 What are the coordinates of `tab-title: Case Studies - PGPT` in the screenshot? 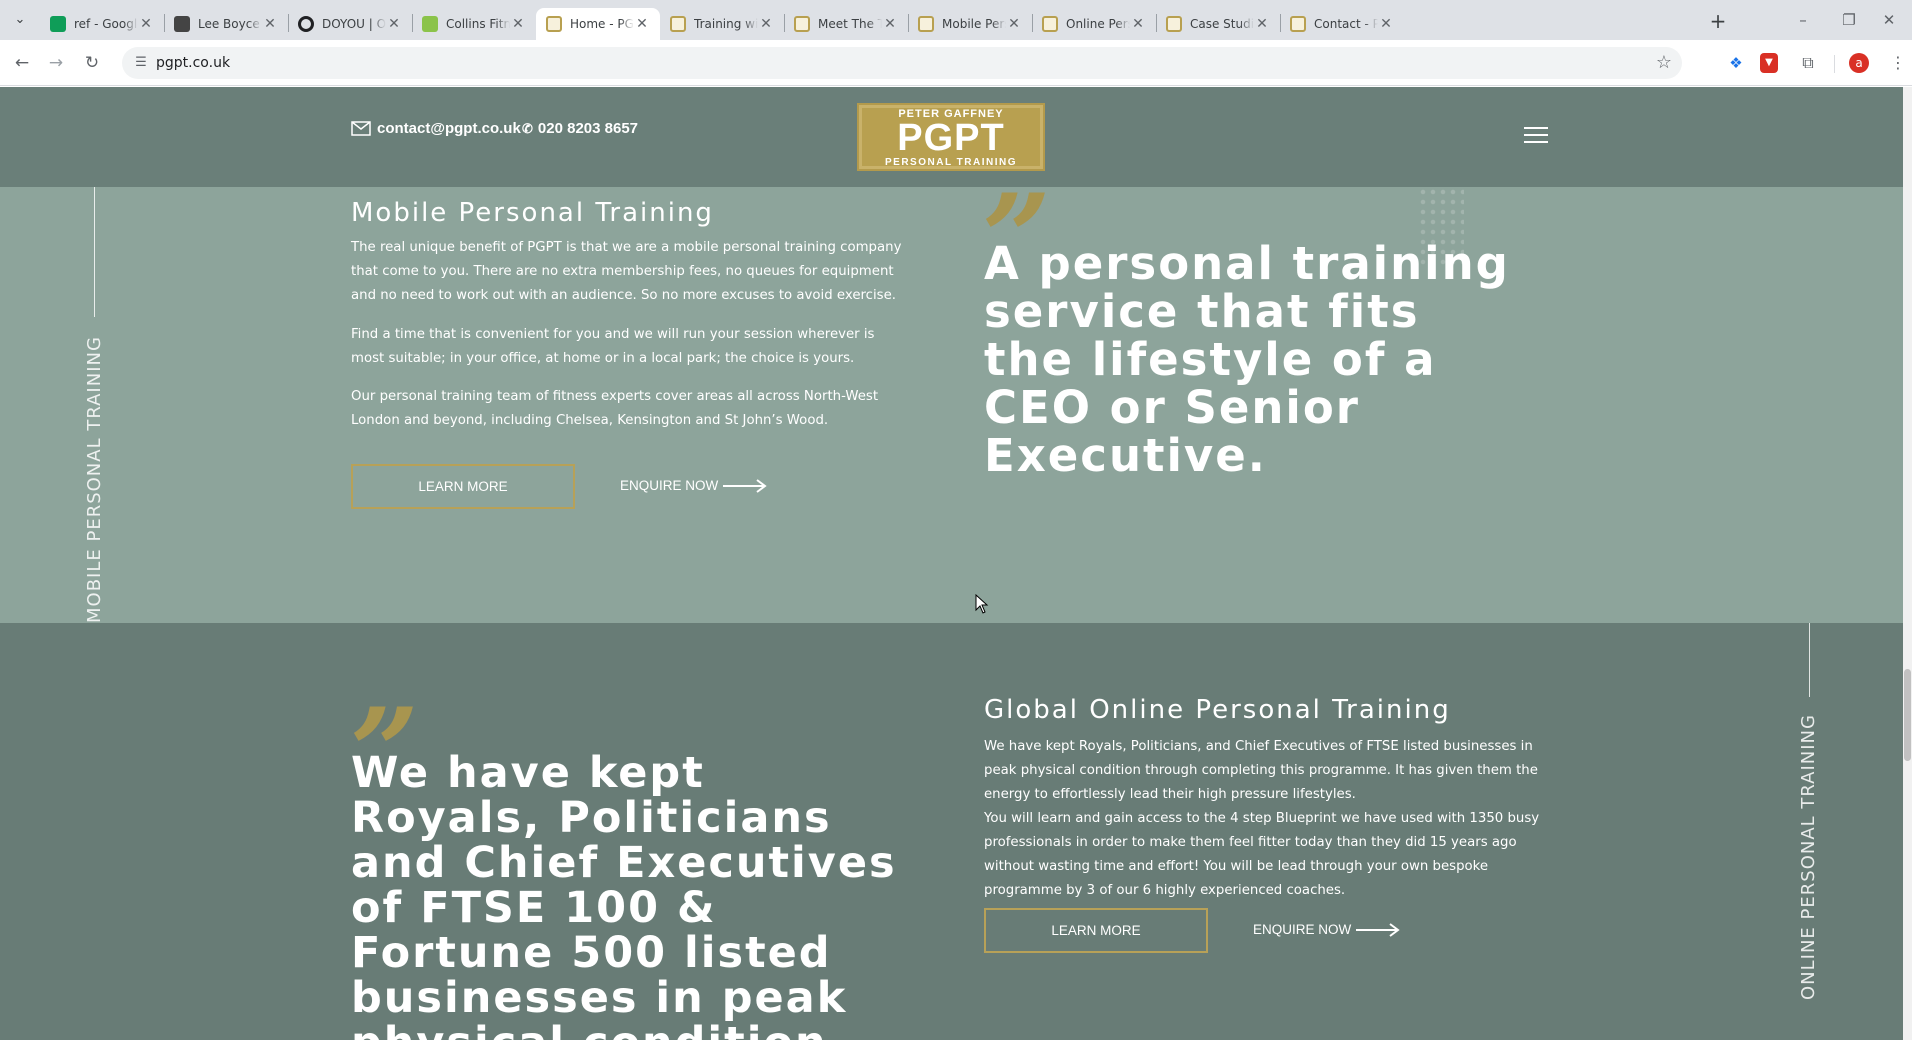 It's located at (1222, 24).